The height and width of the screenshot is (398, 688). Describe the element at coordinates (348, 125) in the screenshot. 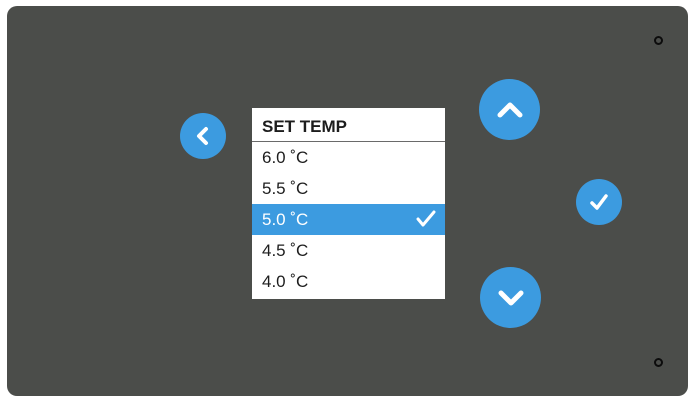

I see `menu-title: SET TEMP` at that location.